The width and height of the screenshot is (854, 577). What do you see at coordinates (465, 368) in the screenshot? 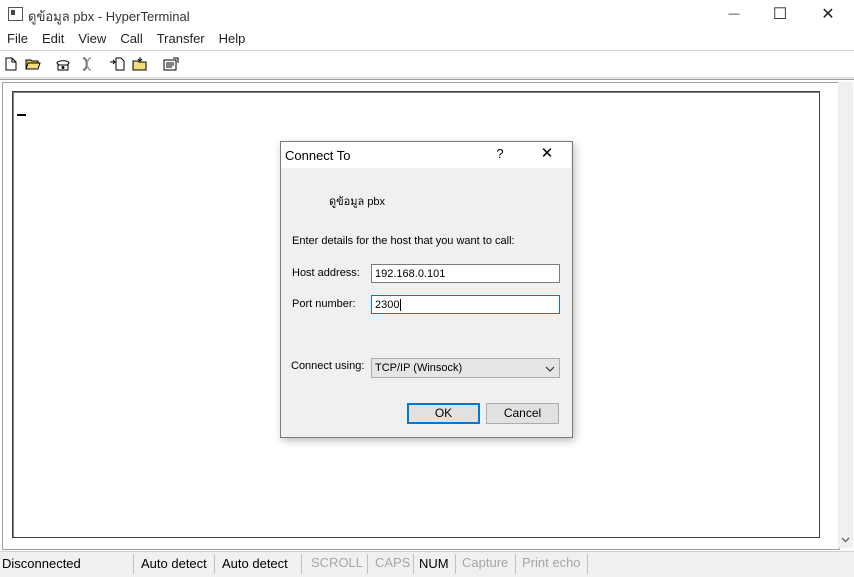
I see `connect-using-select: TCP/IP (Winsock)` at bounding box center [465, 368].